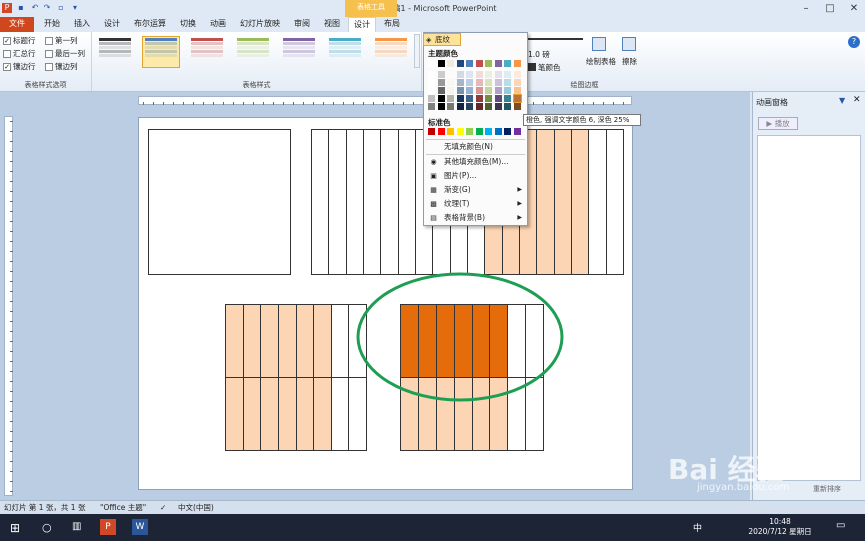 The image size is (865, 541). What do you see at coordinates (82, 24) in the screenshot?
I see `tab-insert: 插入` at bounding box center [82, 24].